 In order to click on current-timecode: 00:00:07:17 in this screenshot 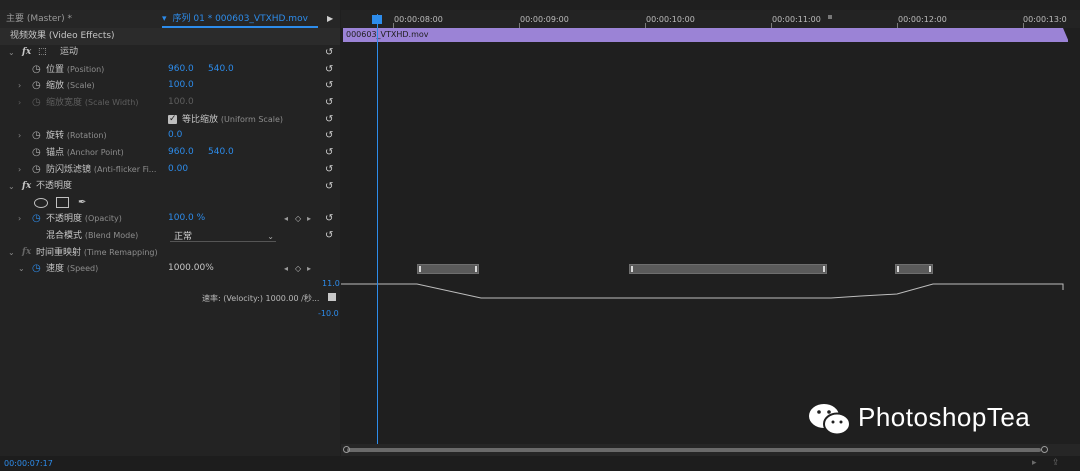, I will do `click(28, 463)`.